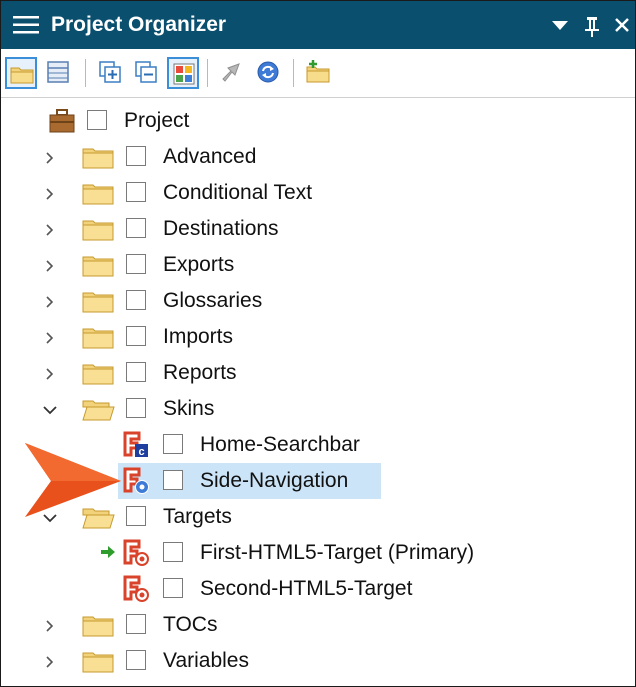  Describe the element at coordinates (135, 444) in the screenshot. I see `skin-search-icon: c` at that location.